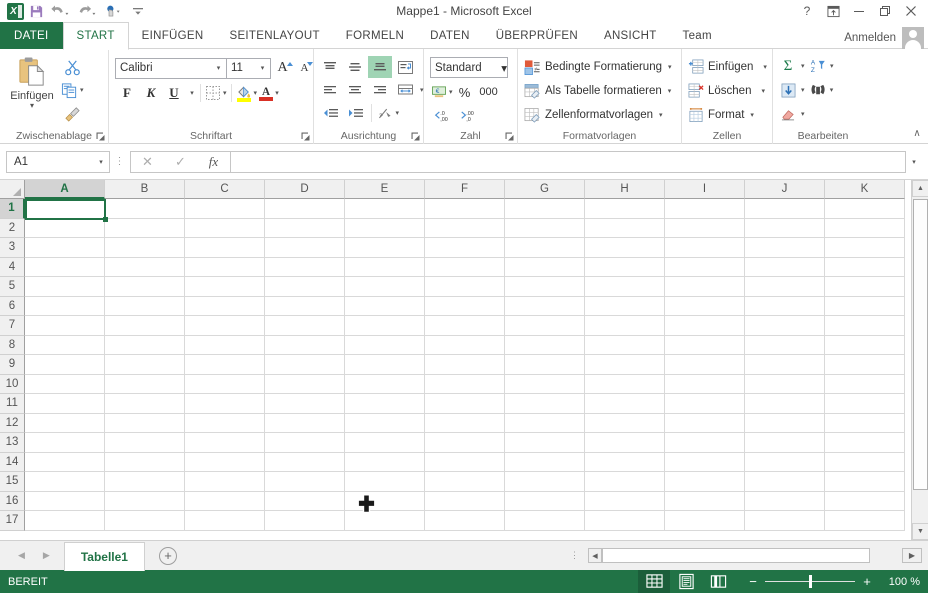  I want to click on cell-F17, so click(465, 521).